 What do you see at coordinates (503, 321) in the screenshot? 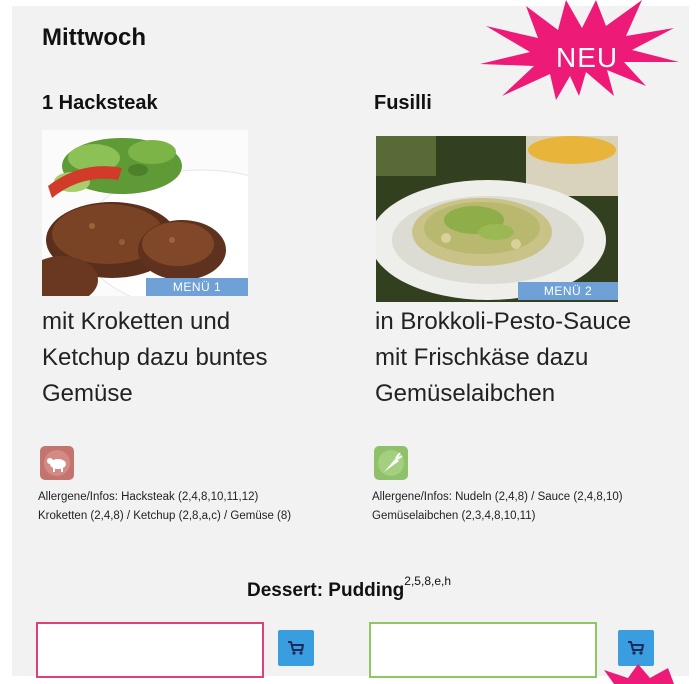
I see `menu2-description-line: in Brokkoli-Pesto-Sauce` at bounding box center [503, 321].